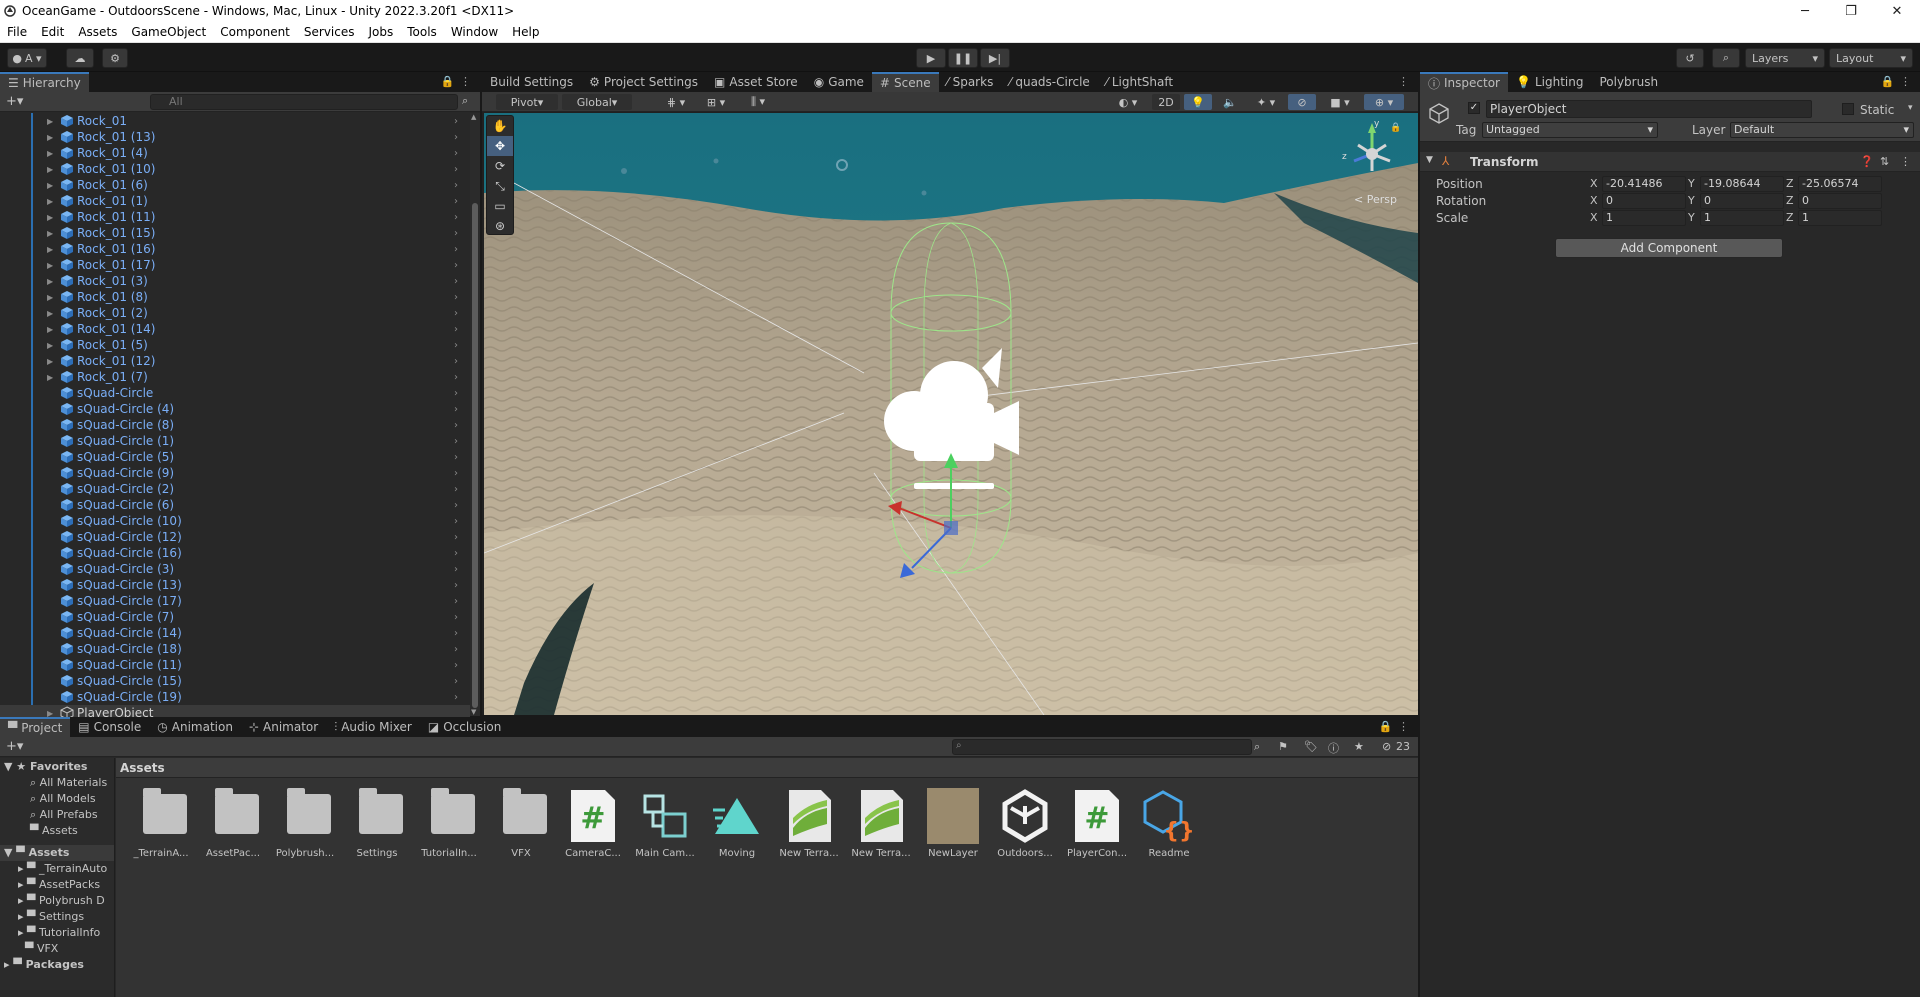  What do you see at coordinates (235, 121) in the screenshot?
I see `hierarchy-item: ▶ Rock_01 ›` at bounding box center [235, 121].